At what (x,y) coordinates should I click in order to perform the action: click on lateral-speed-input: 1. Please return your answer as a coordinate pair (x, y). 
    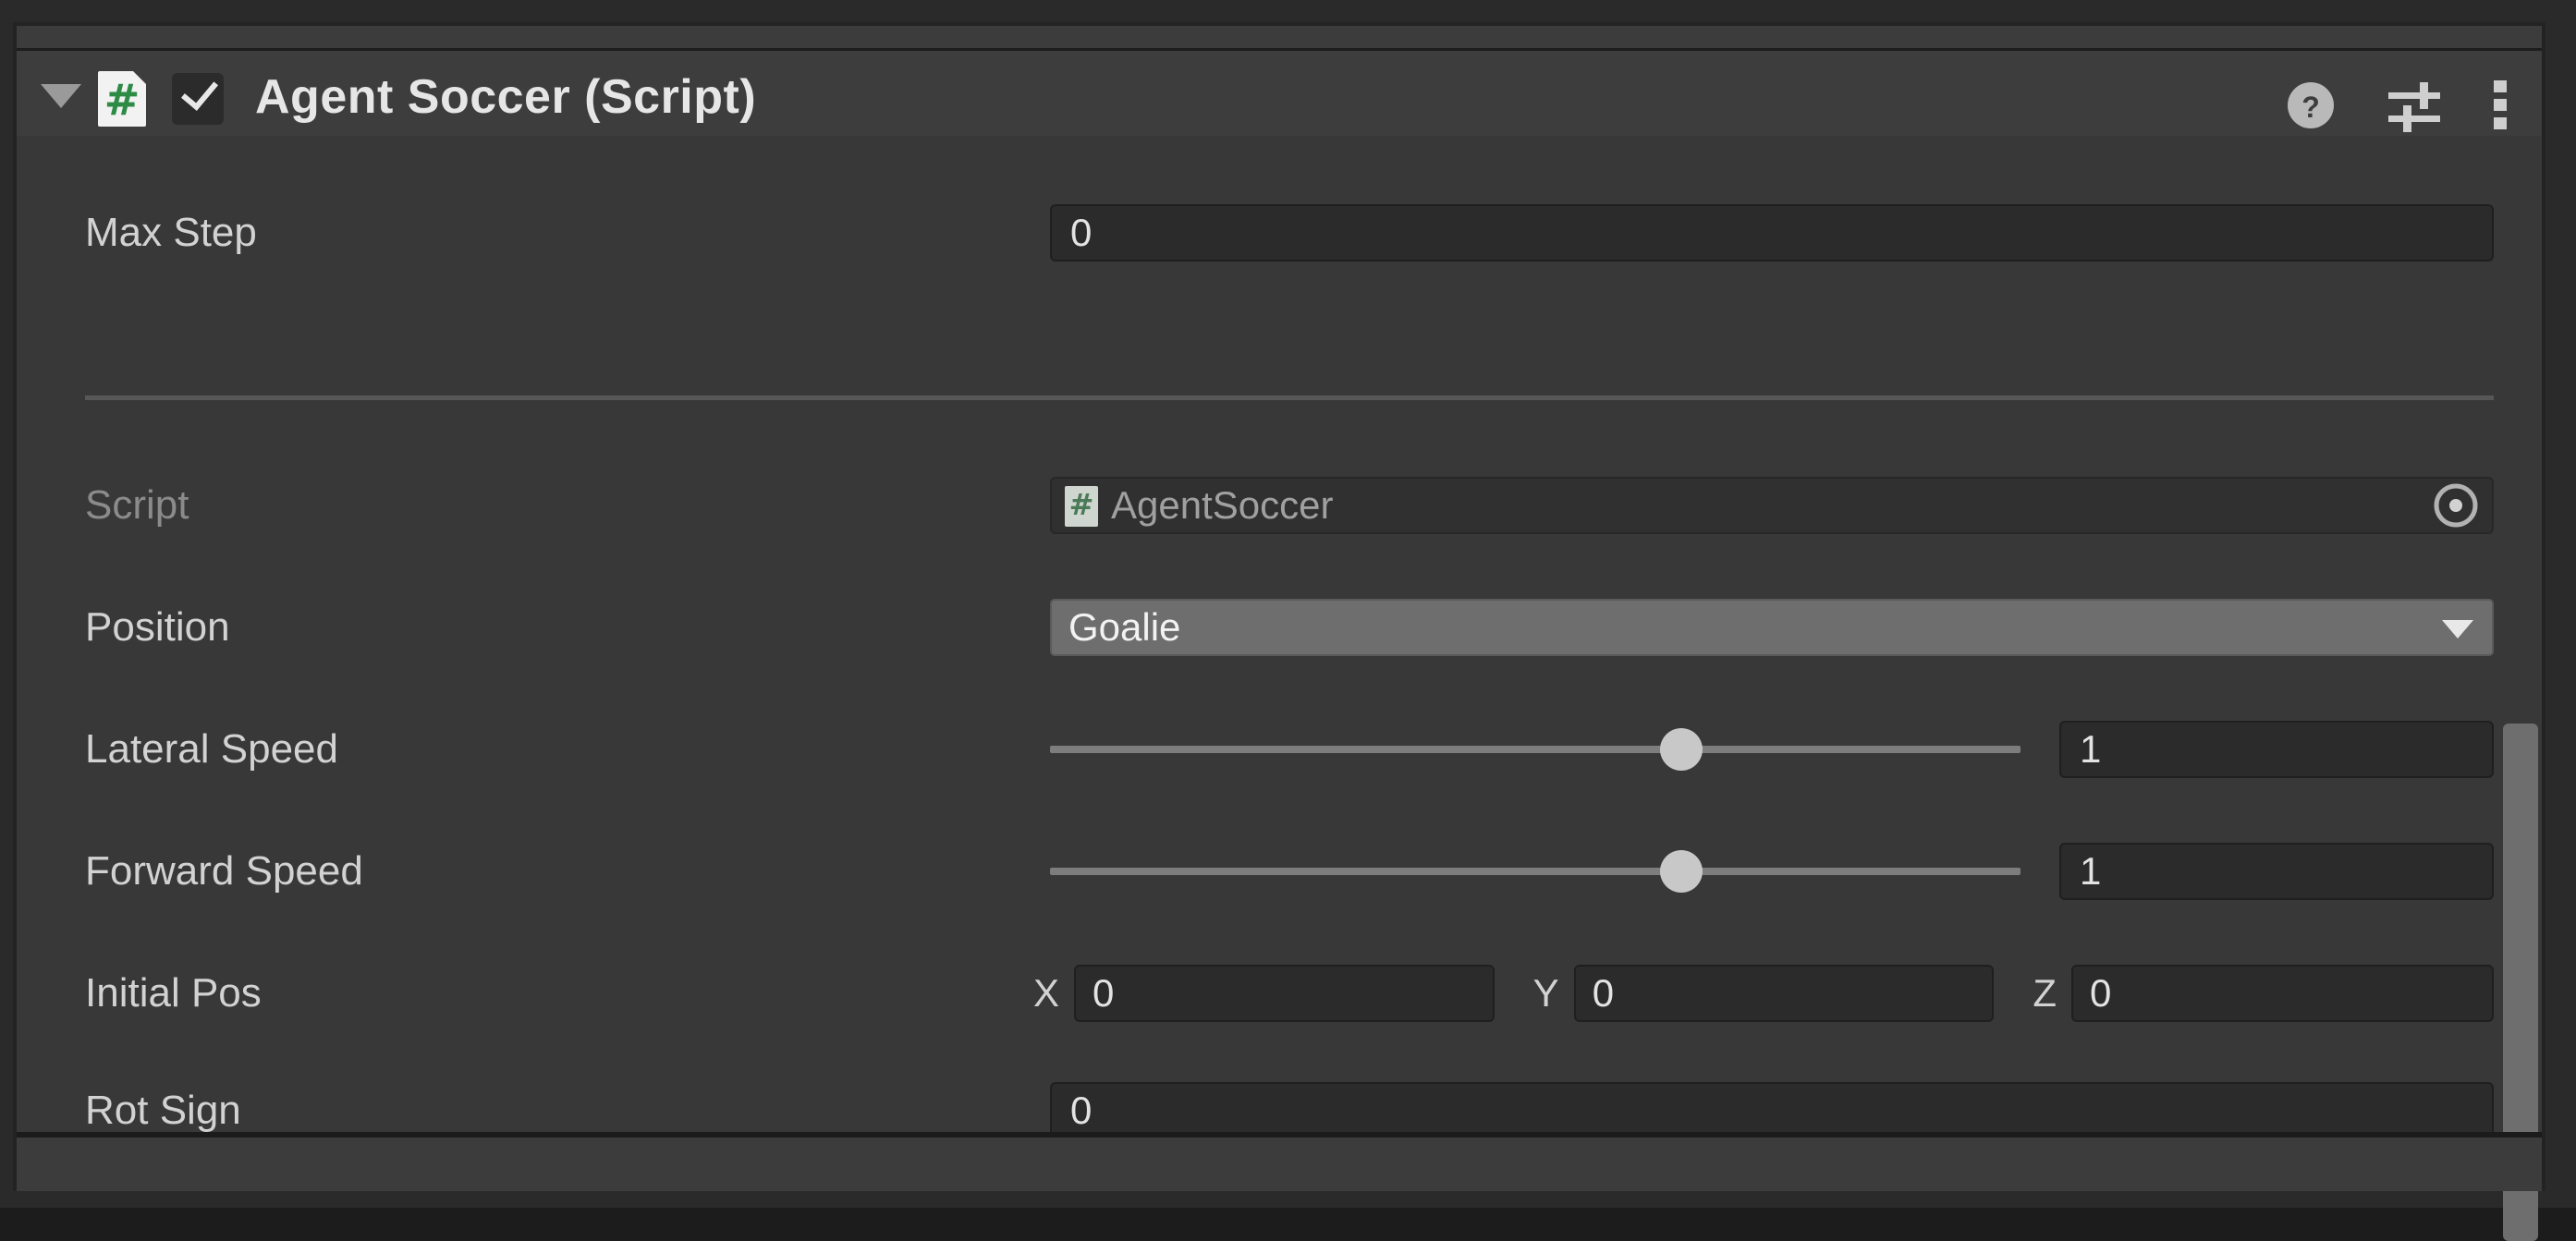
    Looking at the image, I should click on (2276, 750).